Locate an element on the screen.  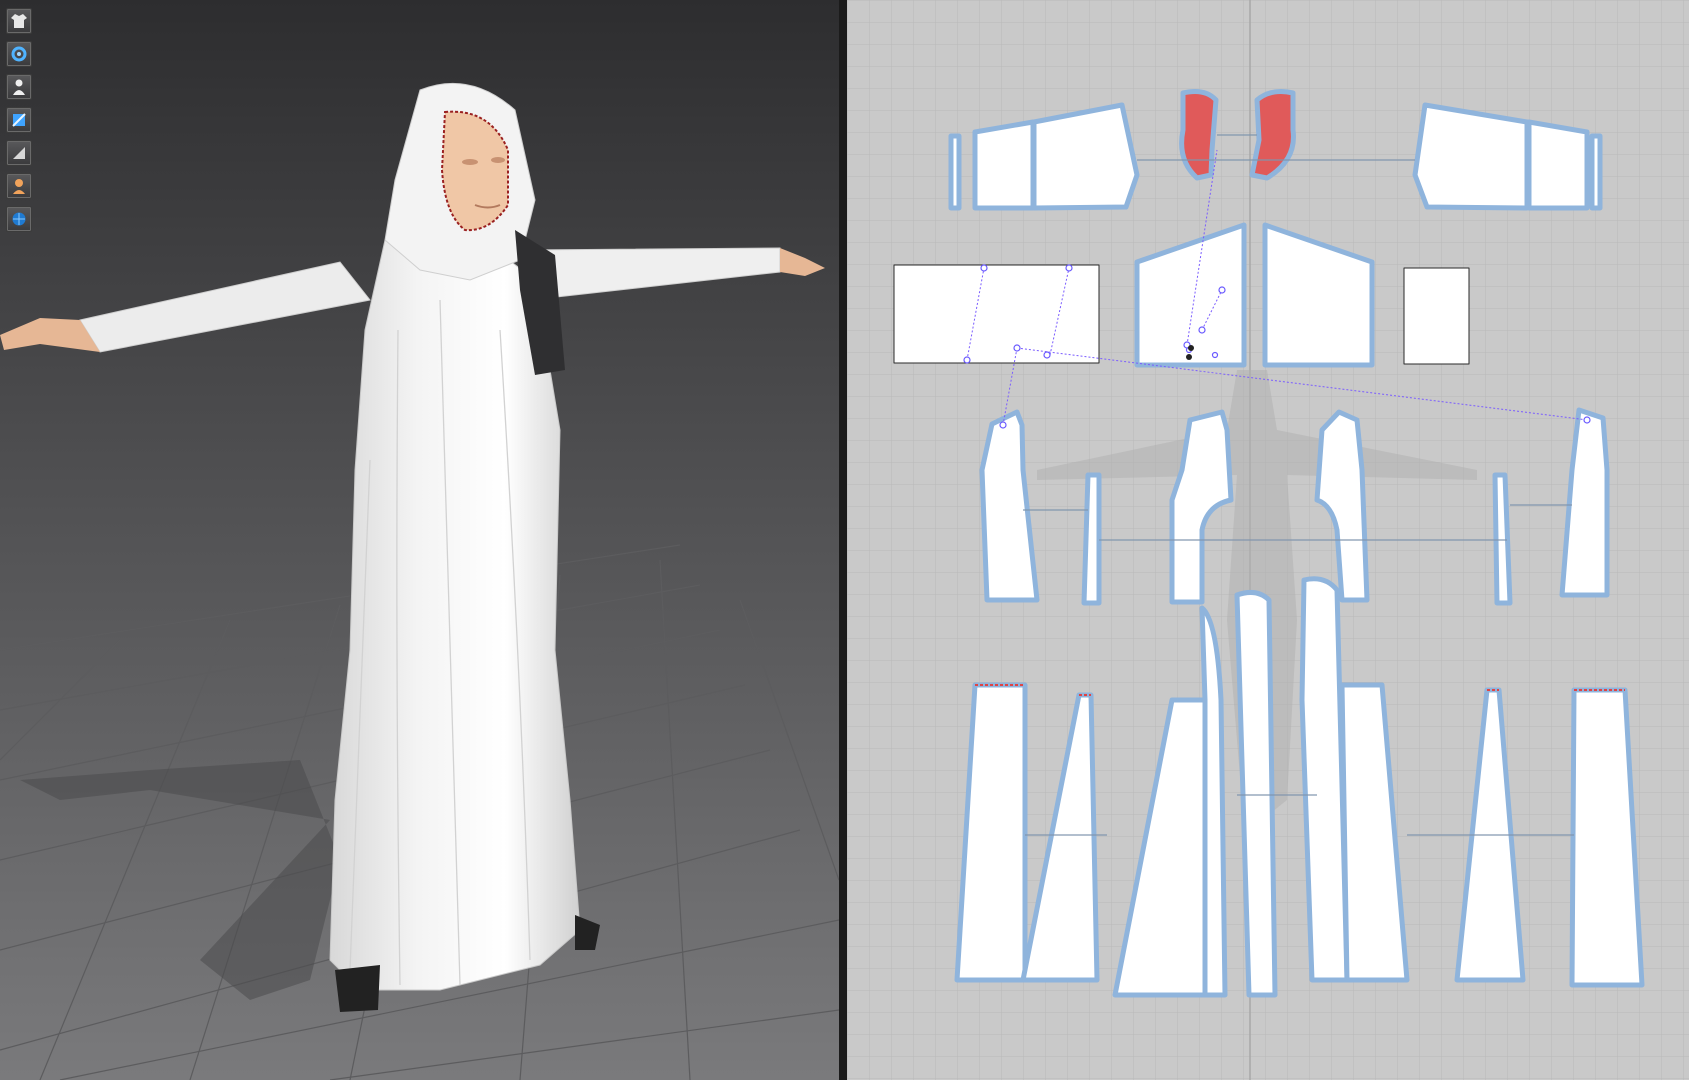
sleeve-cuff-left is located at coordinates (955, 172).